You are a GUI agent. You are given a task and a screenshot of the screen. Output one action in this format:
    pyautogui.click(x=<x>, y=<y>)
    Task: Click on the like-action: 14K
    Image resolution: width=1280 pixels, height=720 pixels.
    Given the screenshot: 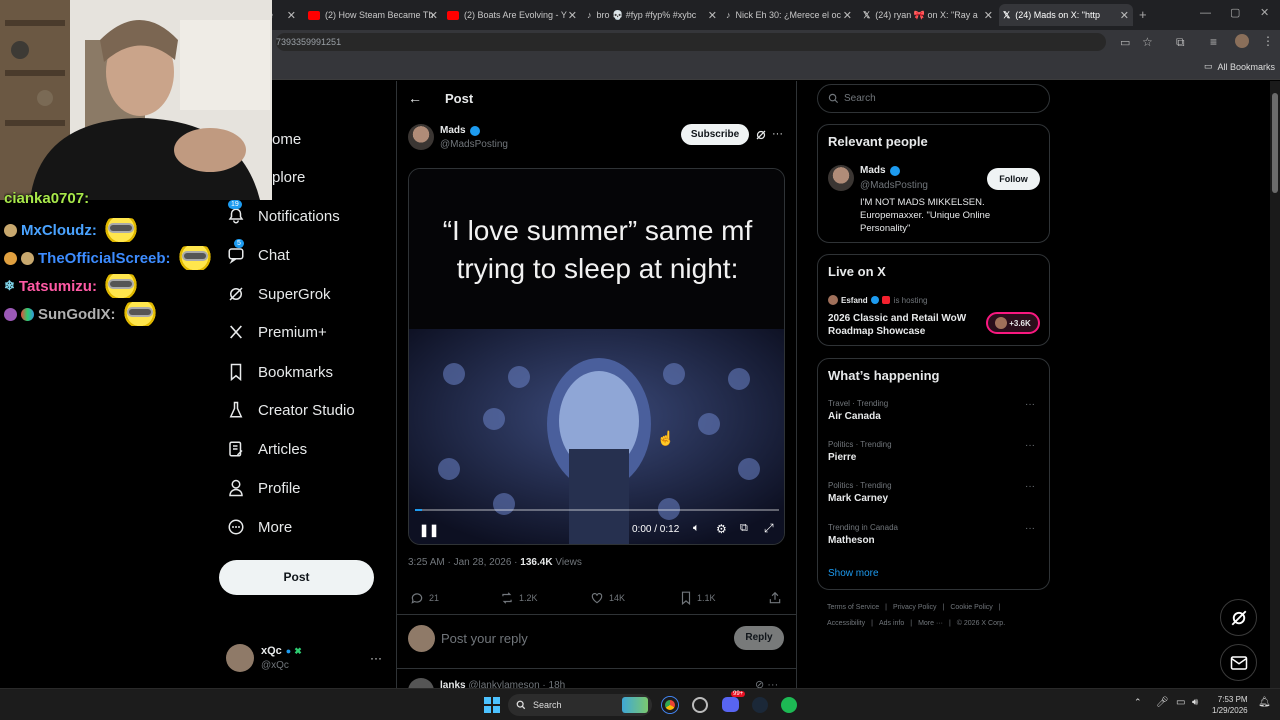 What is the action you would take?
    pyautogui.click(x=607, y=598)
    